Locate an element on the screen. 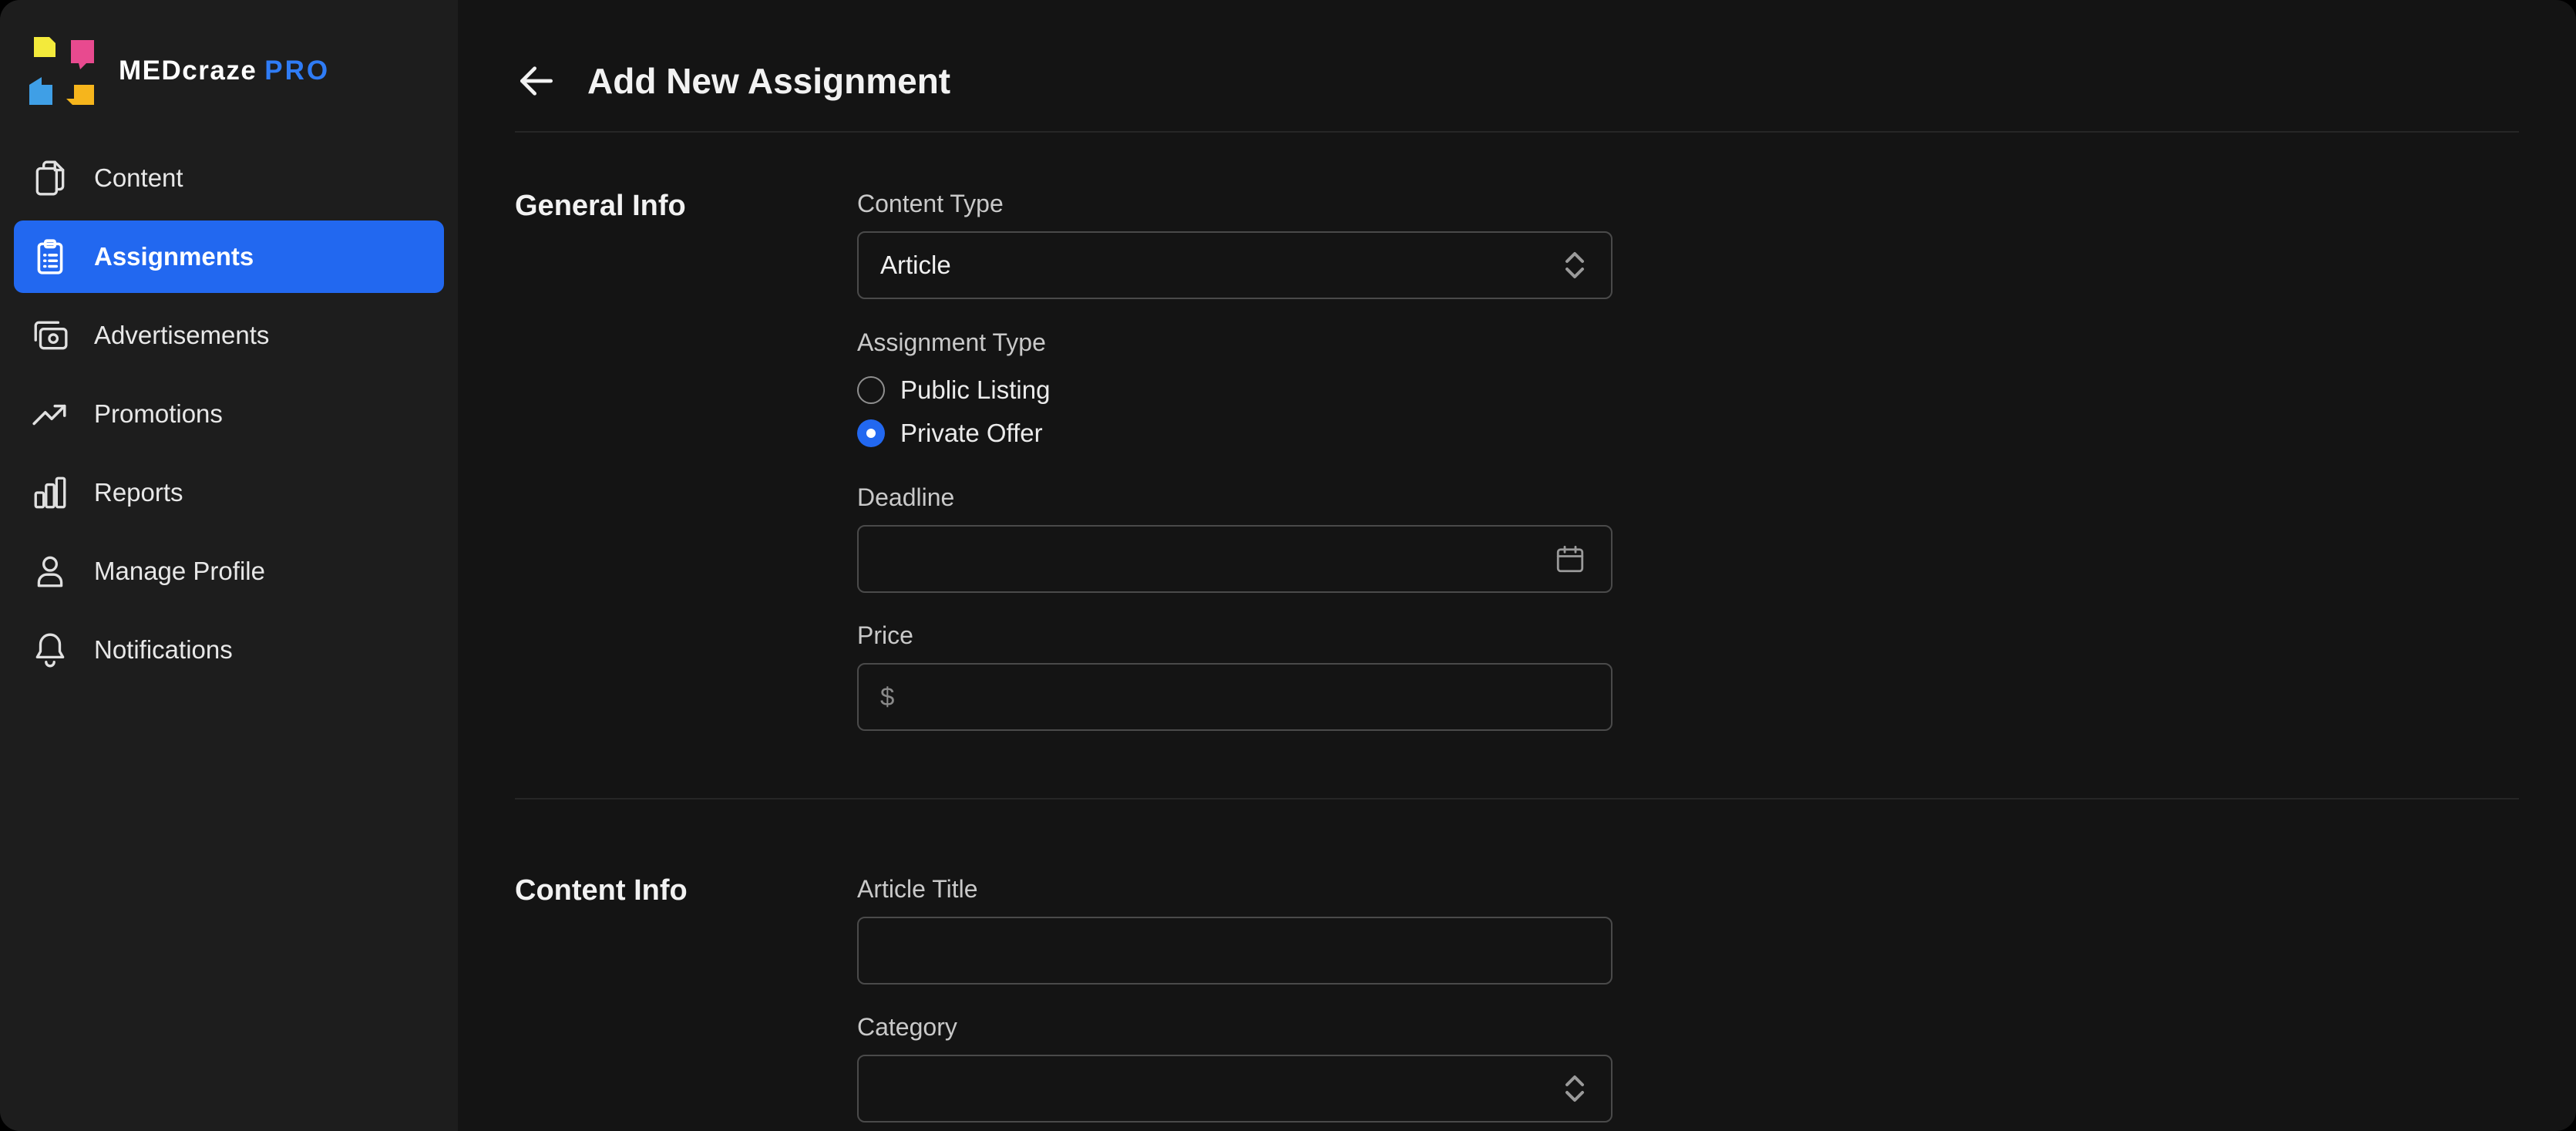 The image size is (2576, 1131). calendar-icon is located at coordinates (1570, 559).